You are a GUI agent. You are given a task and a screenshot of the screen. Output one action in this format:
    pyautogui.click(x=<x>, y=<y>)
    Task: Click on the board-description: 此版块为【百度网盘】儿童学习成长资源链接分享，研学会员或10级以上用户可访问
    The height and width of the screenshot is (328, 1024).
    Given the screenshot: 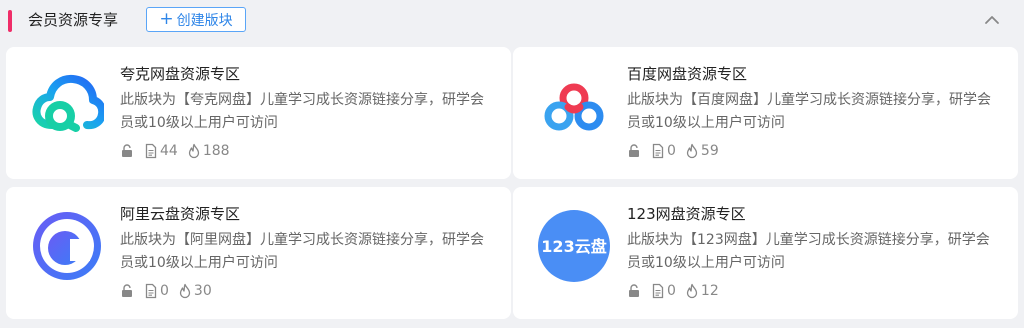 What is the action you would take?
    pyautogui.click(x=809, y=111)
    